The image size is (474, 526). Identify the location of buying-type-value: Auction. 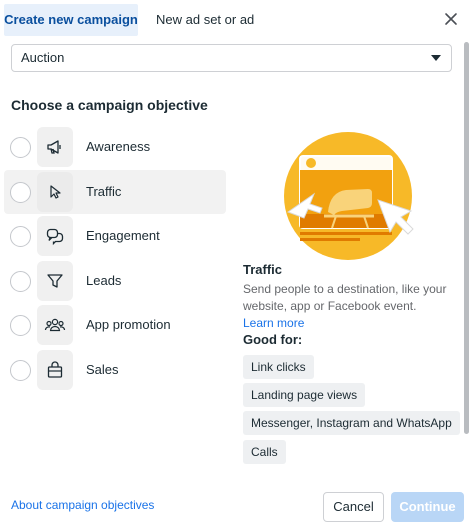
(43, 57).